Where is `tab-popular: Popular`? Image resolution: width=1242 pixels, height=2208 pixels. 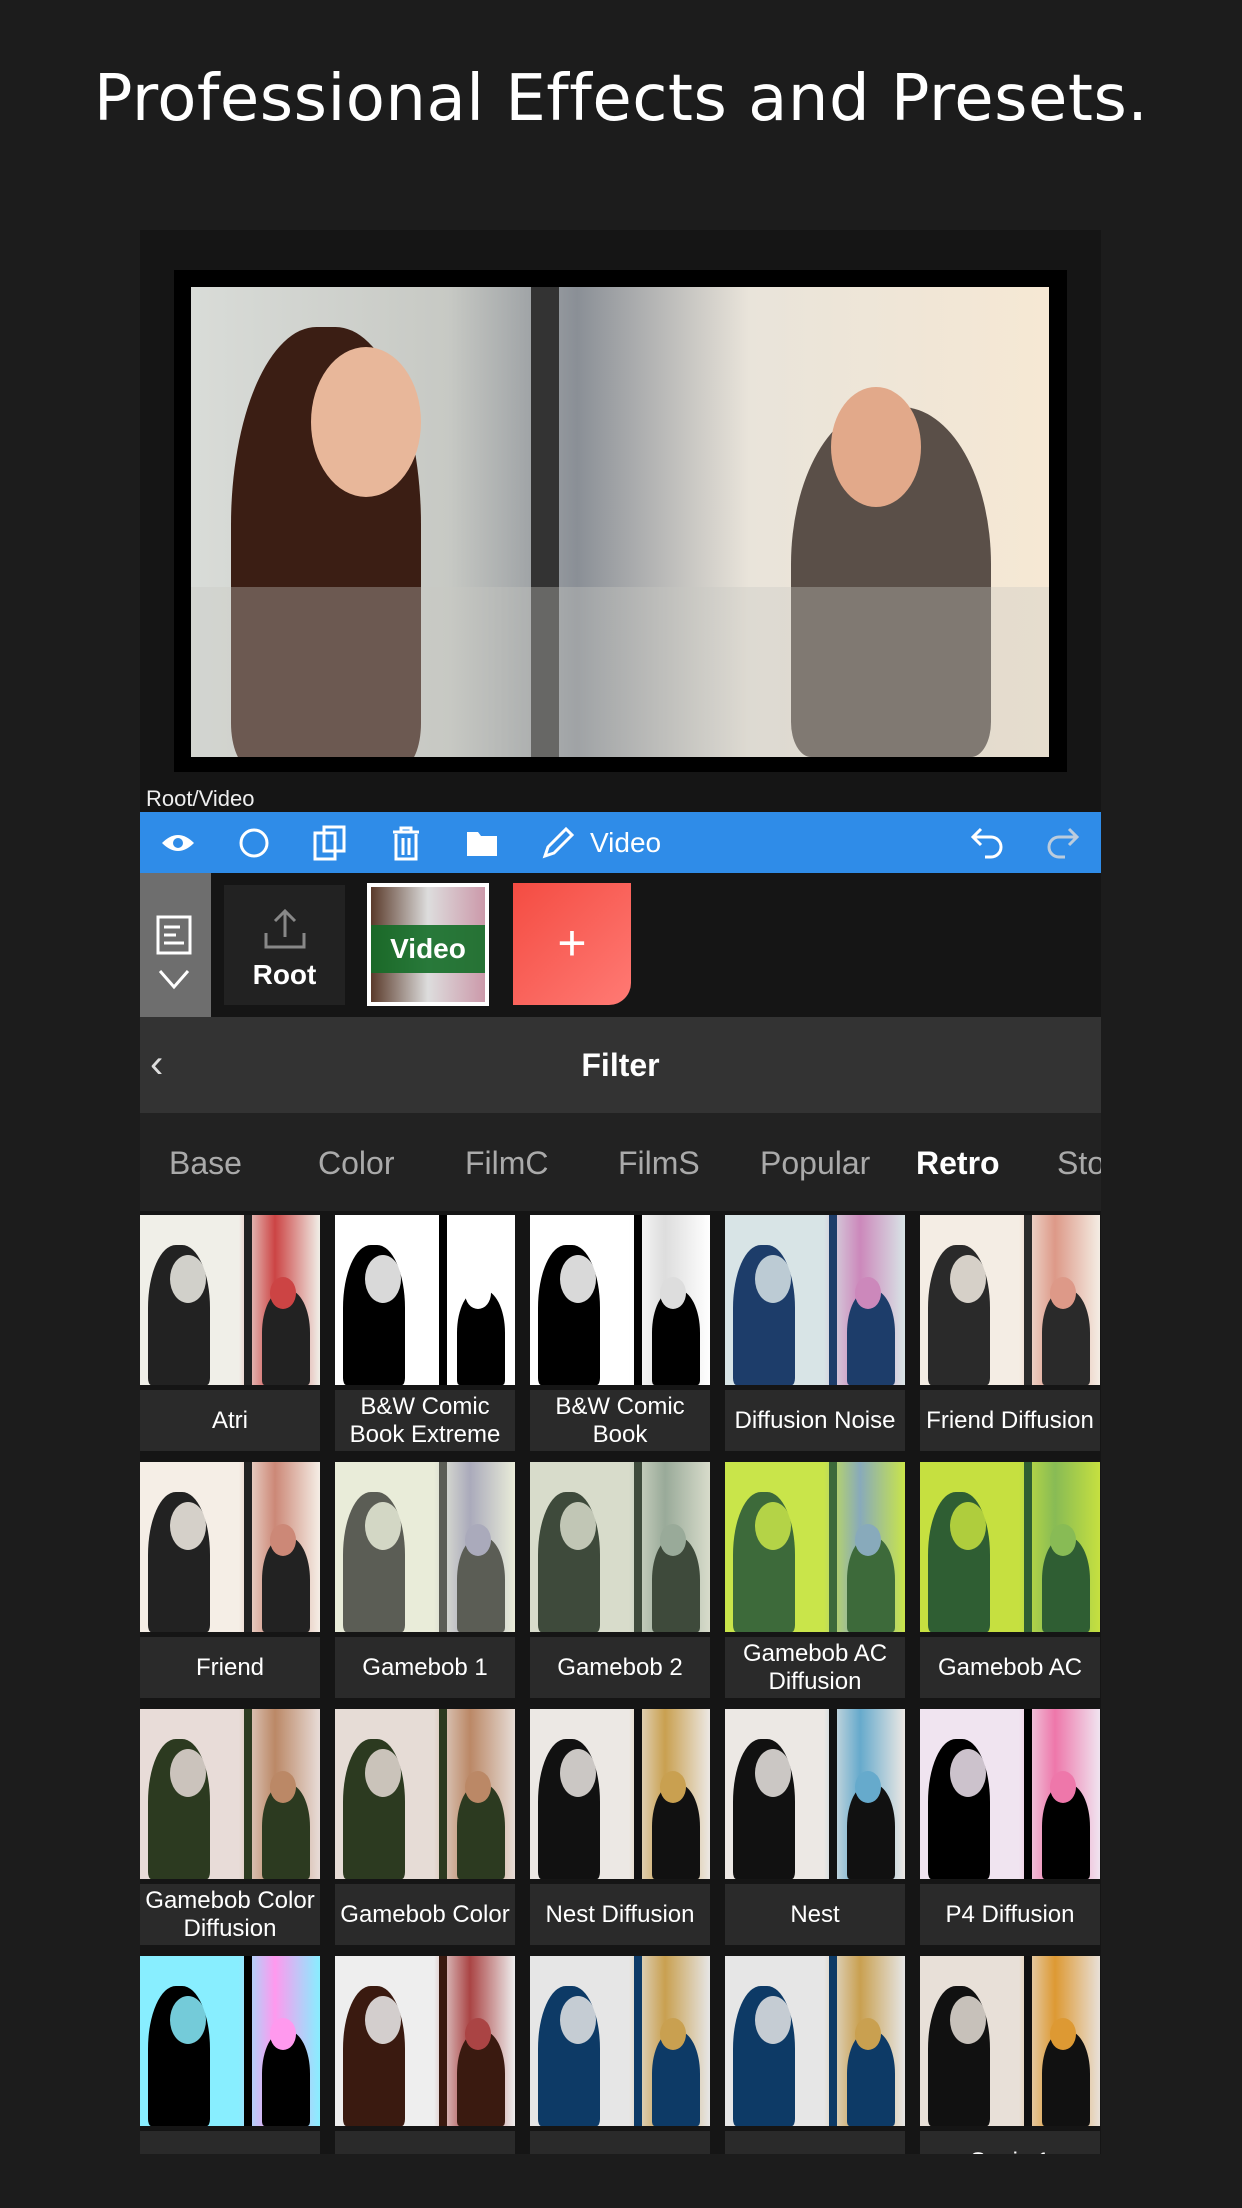 tab-popular: Popular is located at coordinates (815, 1163).